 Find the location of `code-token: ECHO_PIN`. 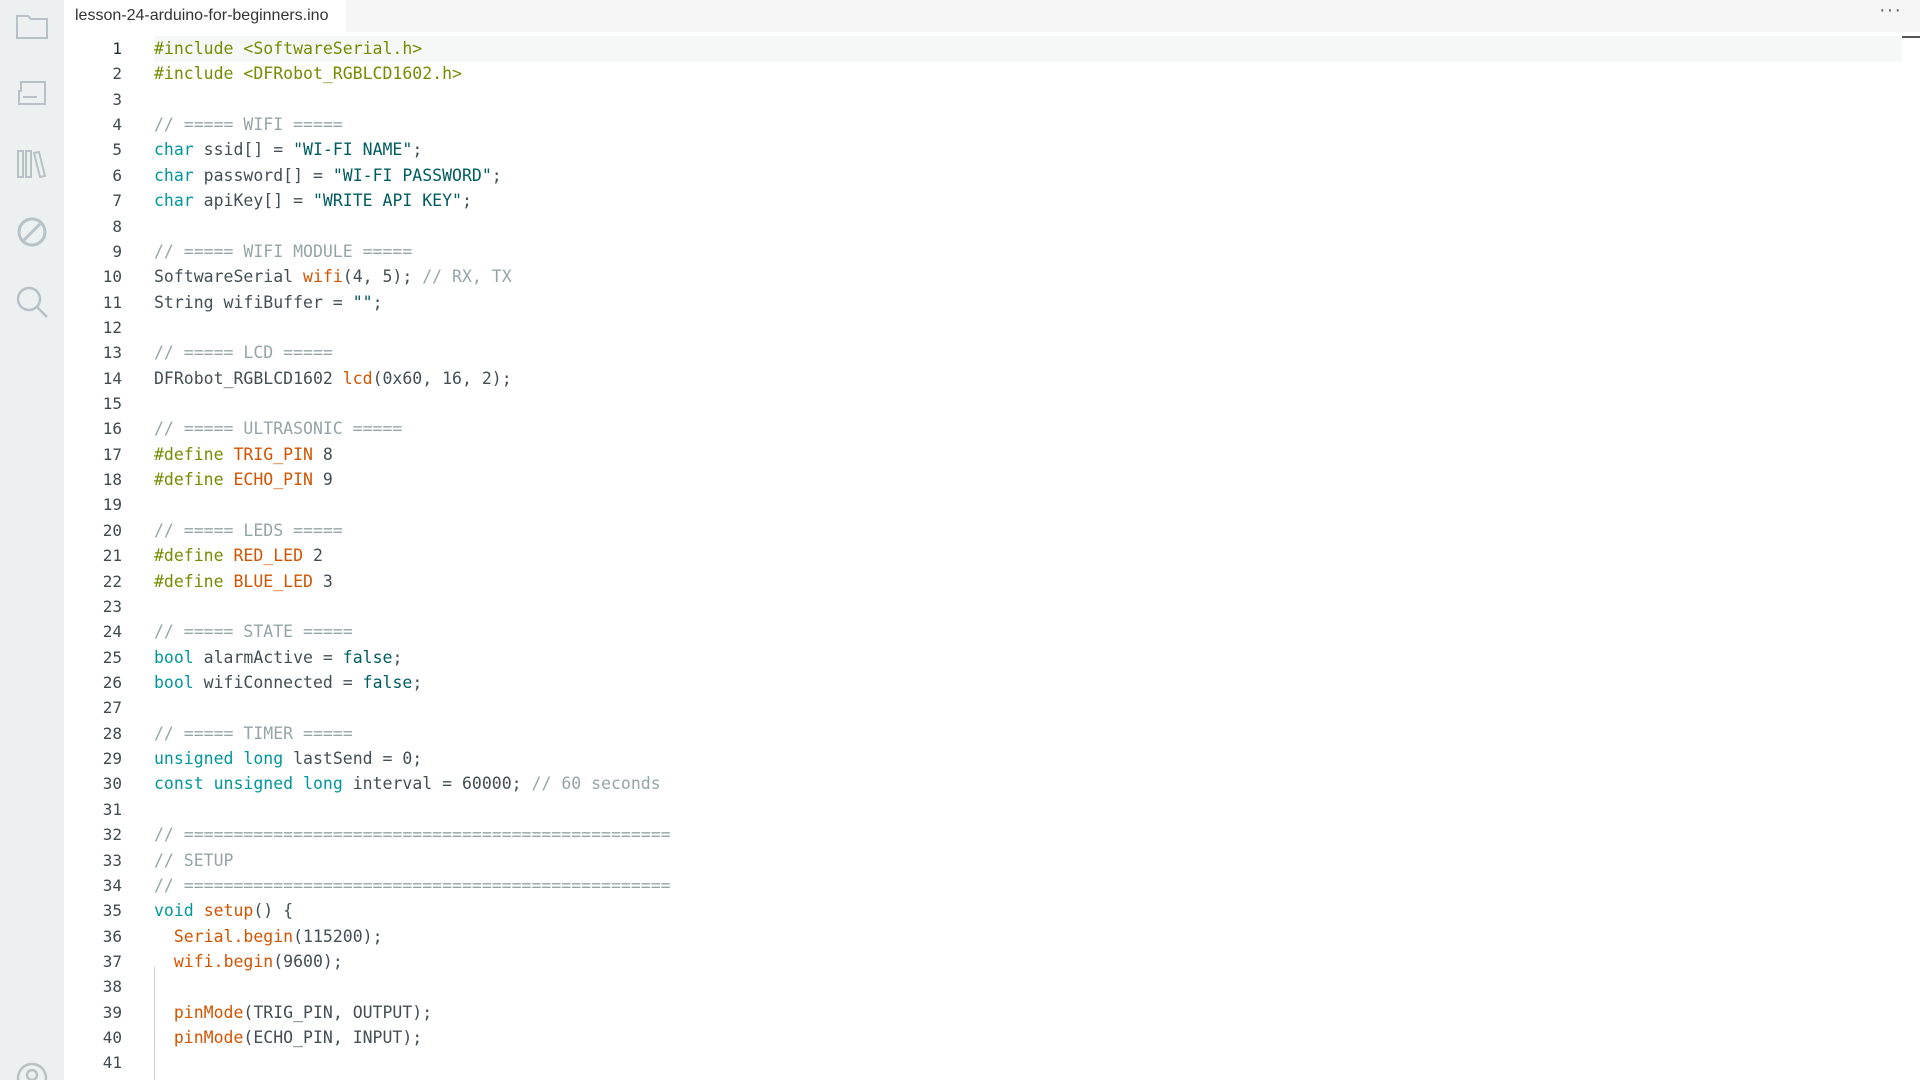

code-token: ECHO_PIN is located at coordinates (273, 480).